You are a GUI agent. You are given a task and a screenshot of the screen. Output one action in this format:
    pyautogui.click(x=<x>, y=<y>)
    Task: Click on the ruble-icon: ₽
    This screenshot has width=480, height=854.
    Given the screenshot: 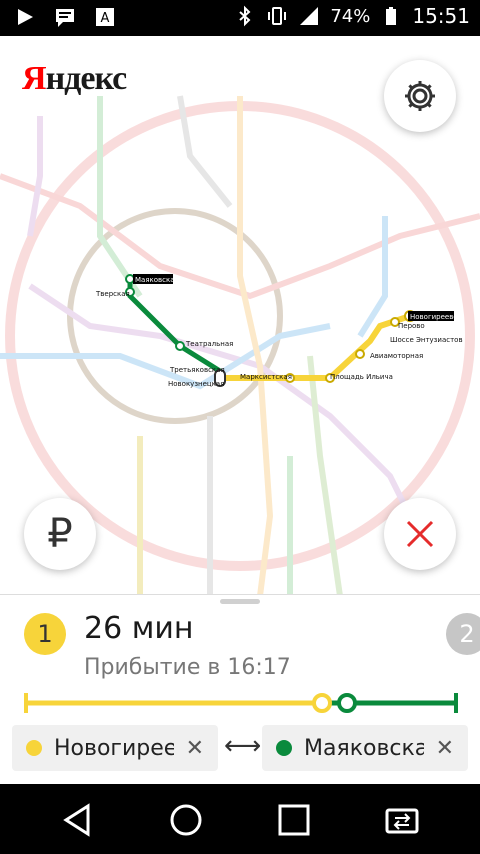 What is the action you would take?
    pyautogui.click(x=60, y=534)
    